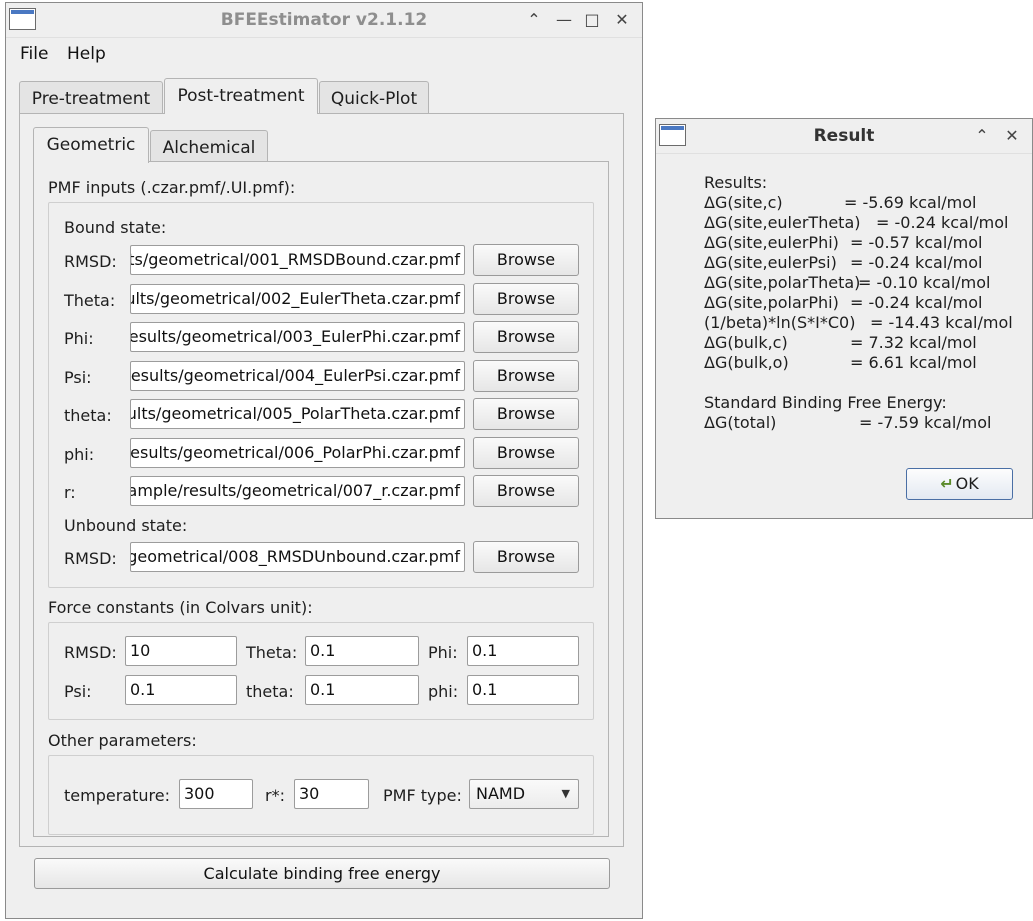 This screenshot has height=921, width=1033. What do you see at coordinates (534, 20) in the screenshot?
I see `shade-icon: ⌃` at bounding box center [534, 20].